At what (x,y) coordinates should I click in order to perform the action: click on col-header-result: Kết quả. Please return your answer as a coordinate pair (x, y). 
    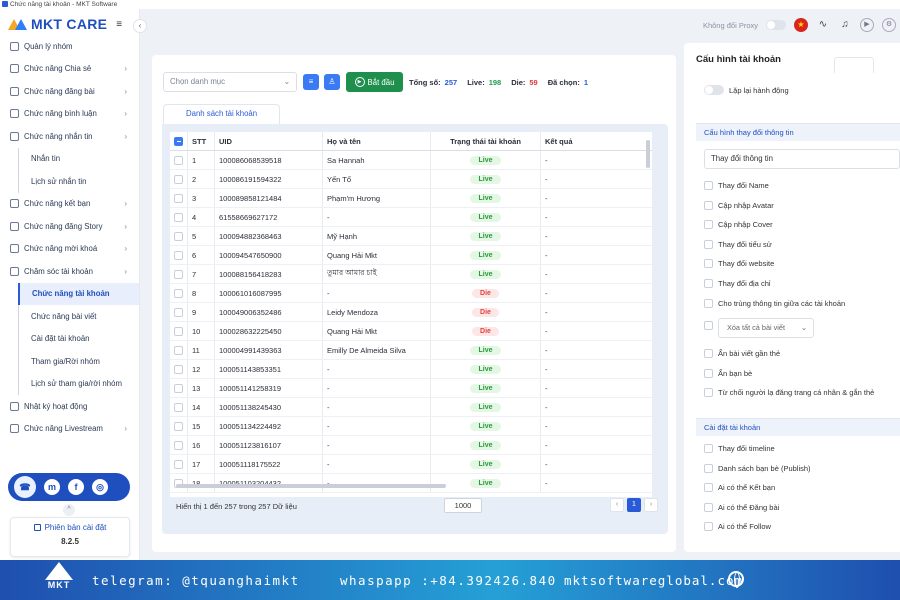
    Looking at the image, I should click on (596, 141).